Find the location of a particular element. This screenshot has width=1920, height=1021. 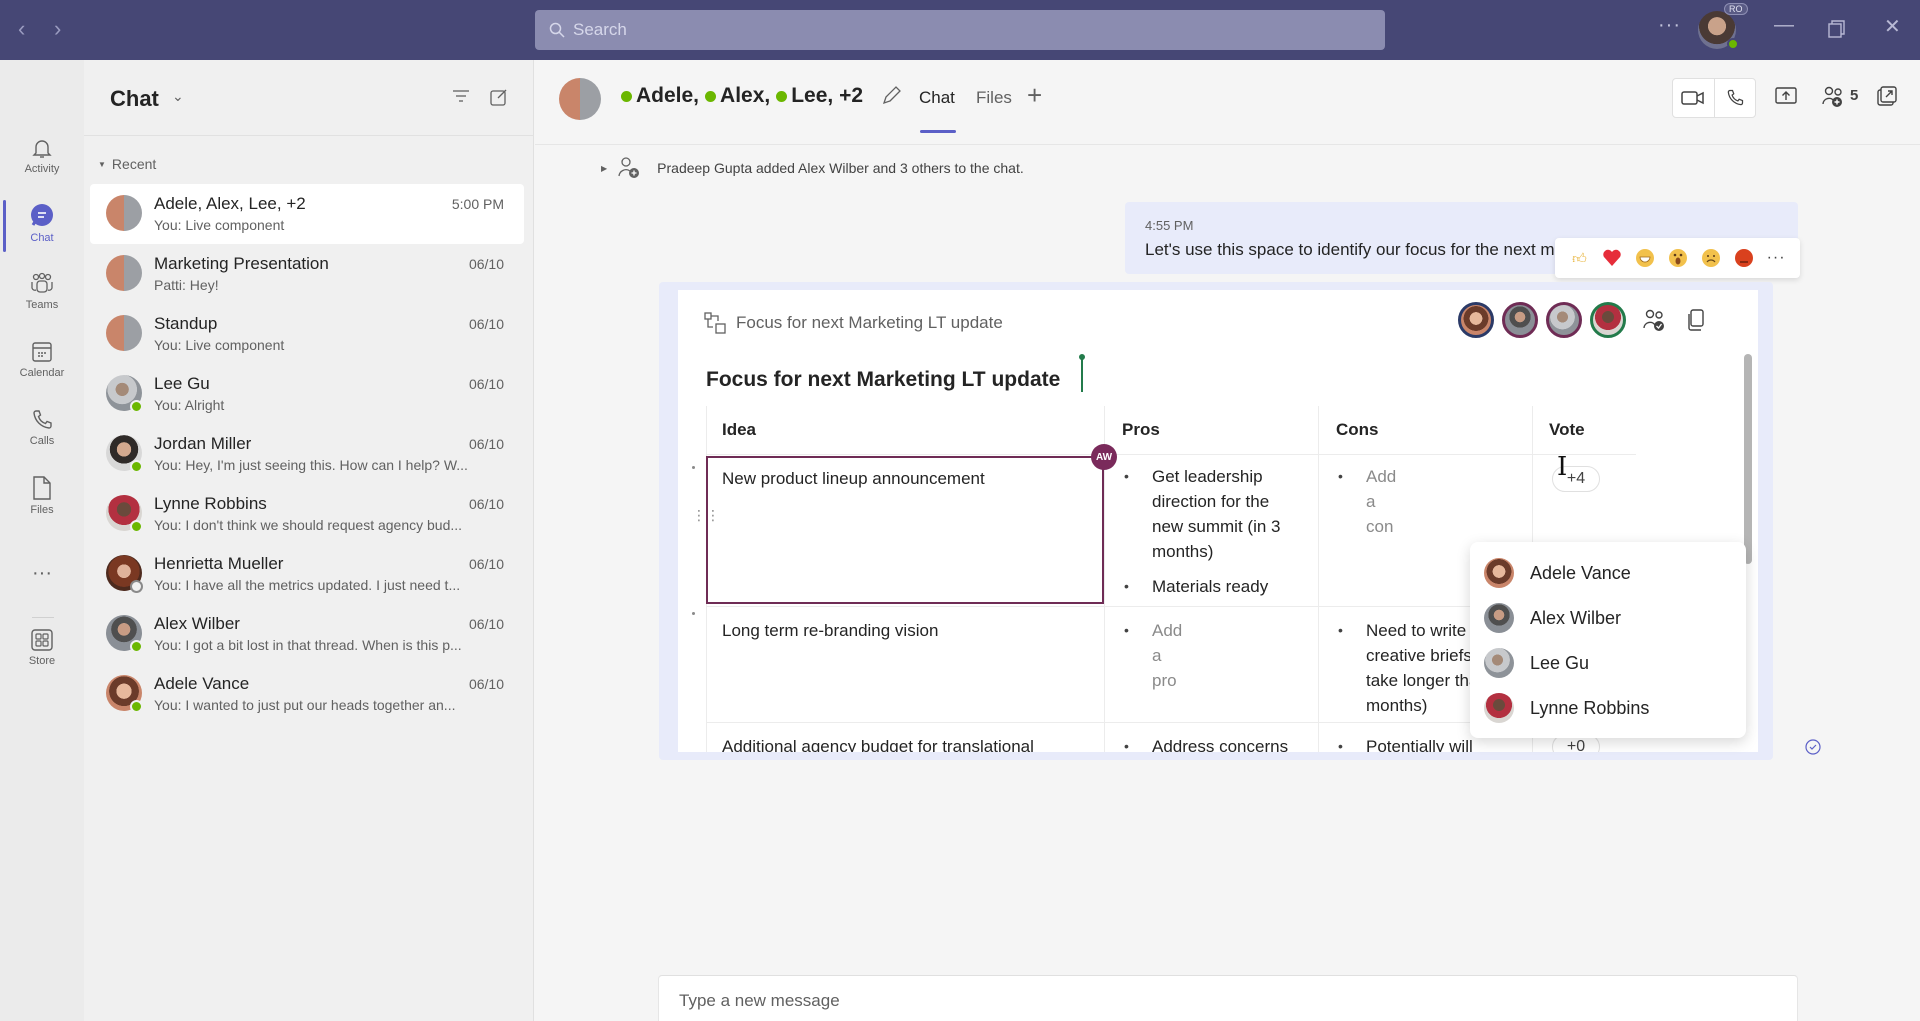

like-reaction-icon: 👍︎ is located at coordinates (1579, 258).